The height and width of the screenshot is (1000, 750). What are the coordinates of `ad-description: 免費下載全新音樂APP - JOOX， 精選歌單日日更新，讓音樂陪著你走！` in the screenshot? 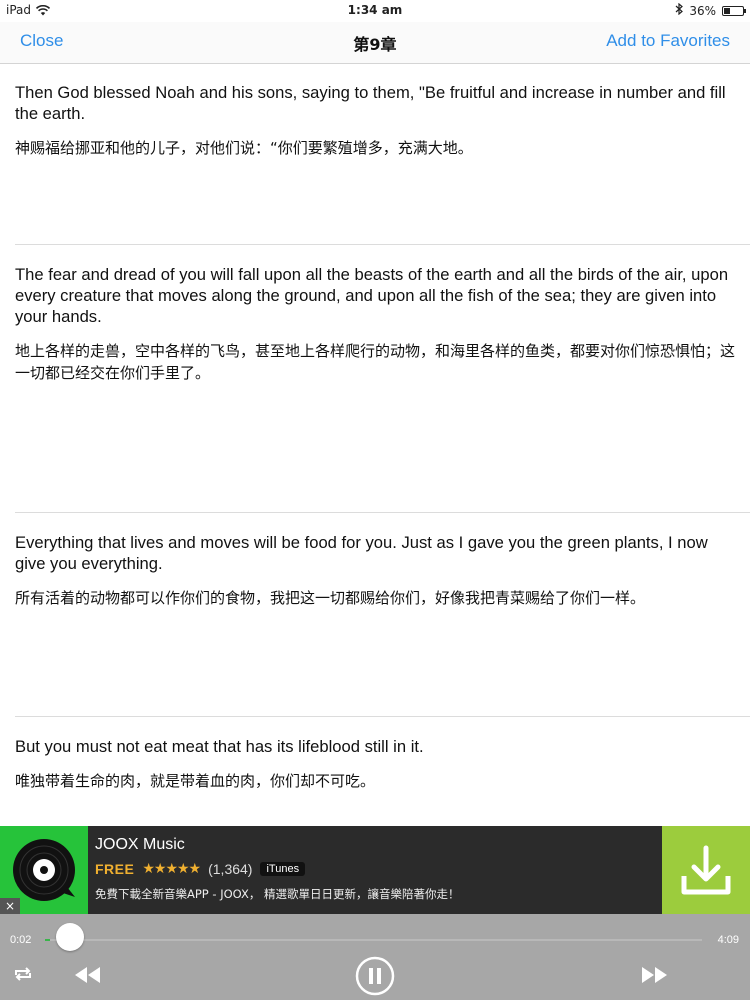 It's located at (277, 894).